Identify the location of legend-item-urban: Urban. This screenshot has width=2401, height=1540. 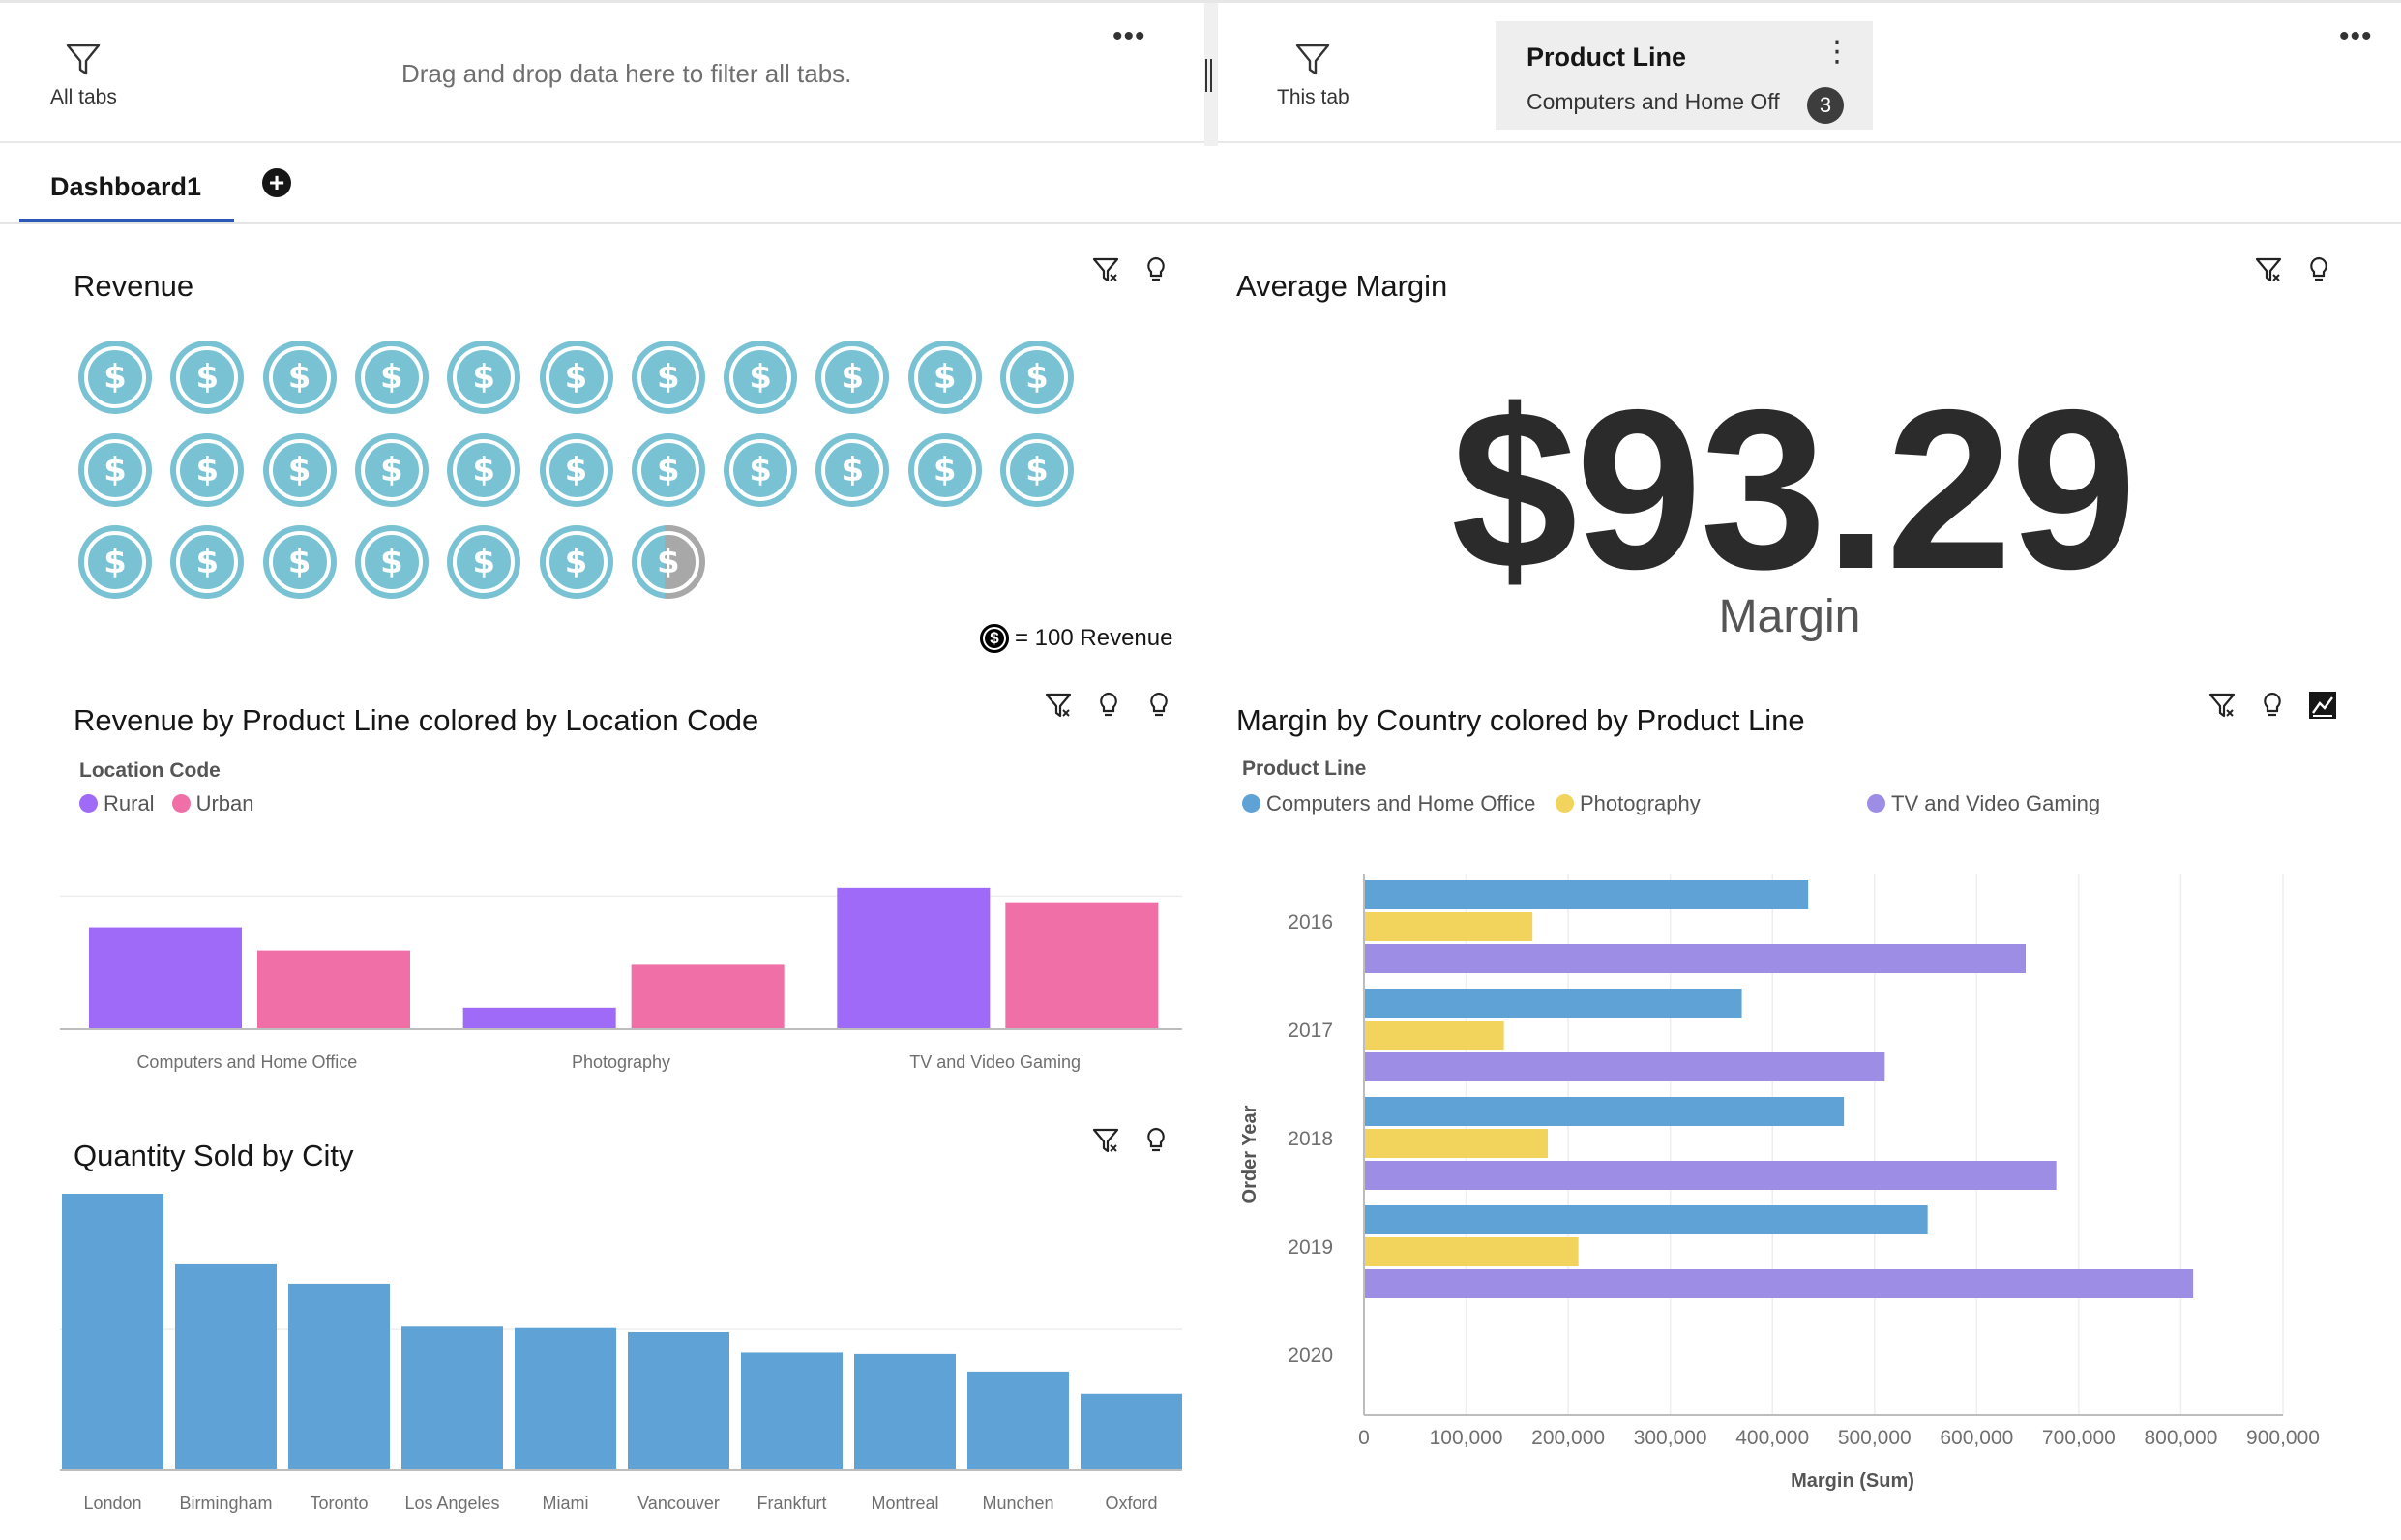
(212, 803).